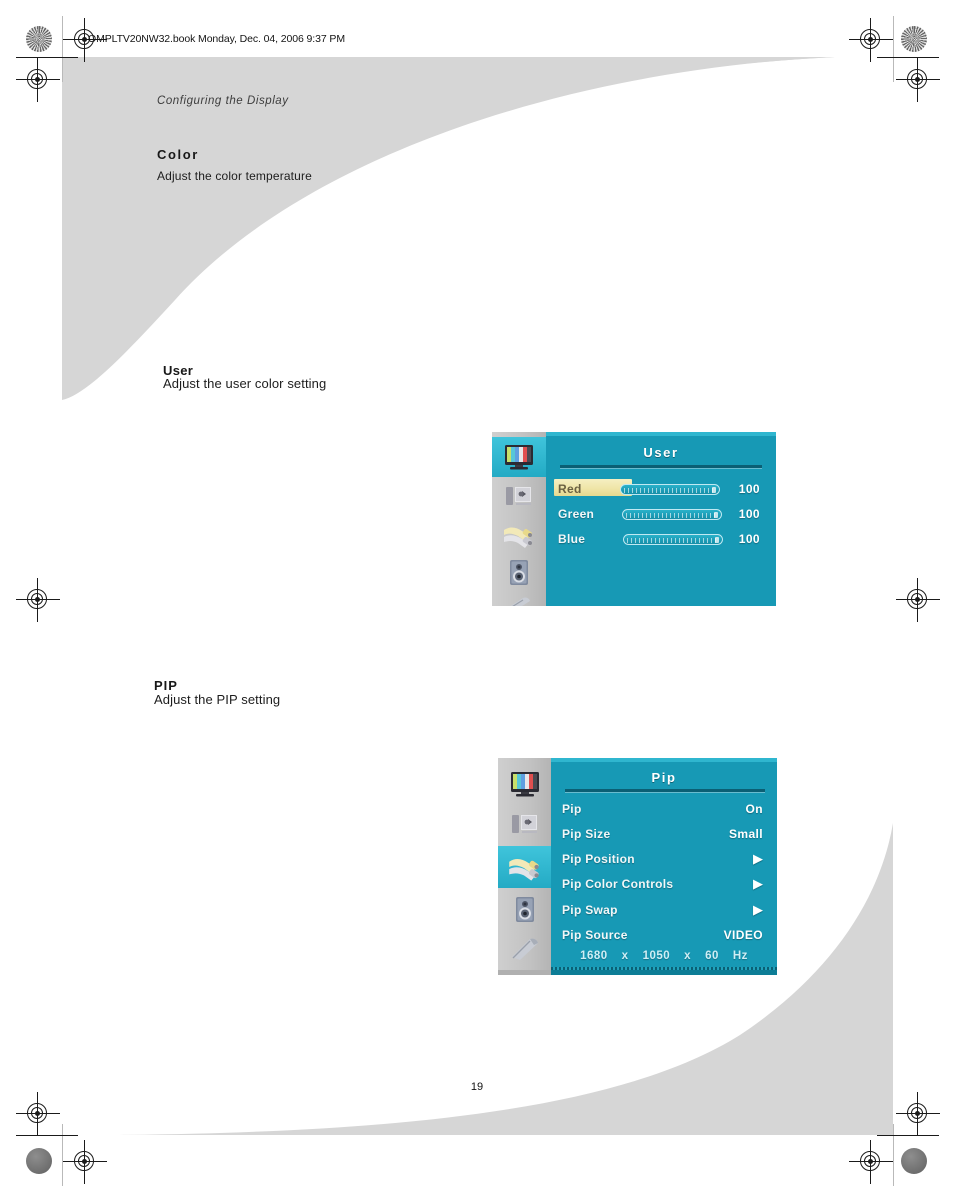 The width and height of the screenshot is (954, 1199). What do you see at coordinates (217, 699) in the screenshot?
I see `section-description-pip: Adjust the PIP setting` at bounding box center [217, 699].